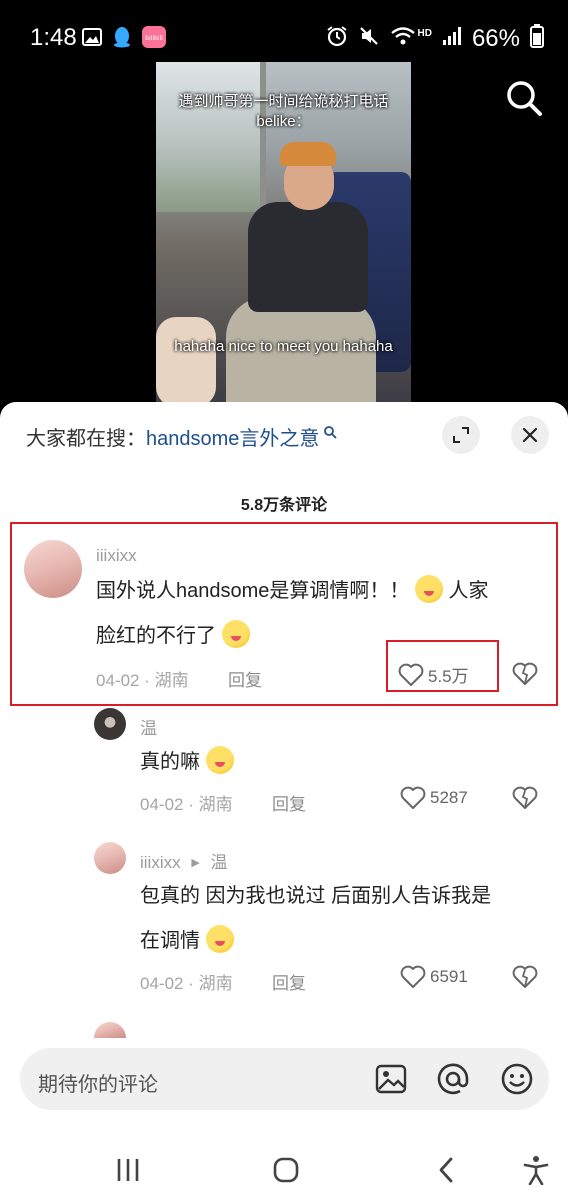 Image resolution: width=568 pixels, height=1200 pixels. I want to click on comment-text-part: 在调情, so click(170, 941).